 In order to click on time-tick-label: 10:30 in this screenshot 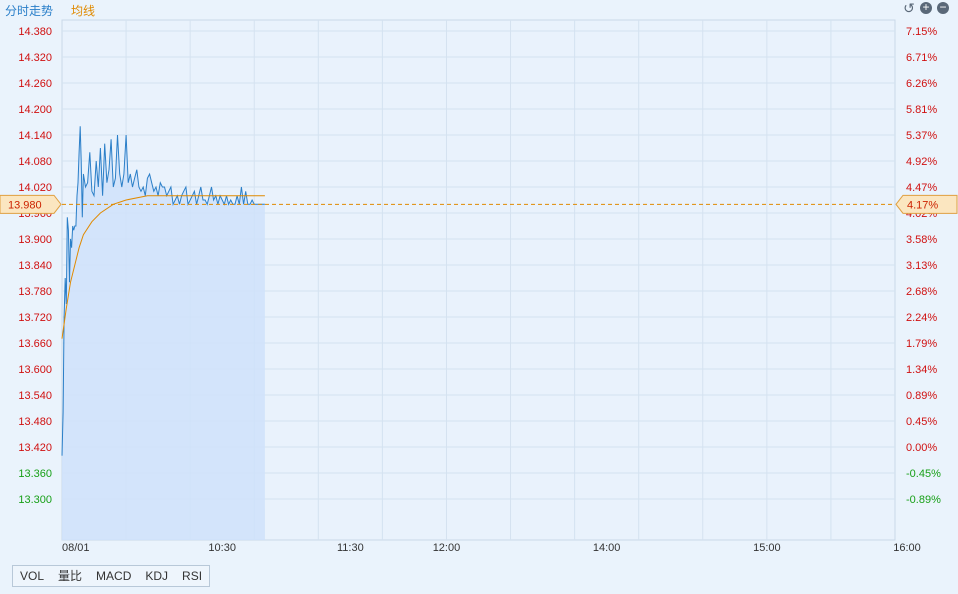, I will do `click(222, 548)`.